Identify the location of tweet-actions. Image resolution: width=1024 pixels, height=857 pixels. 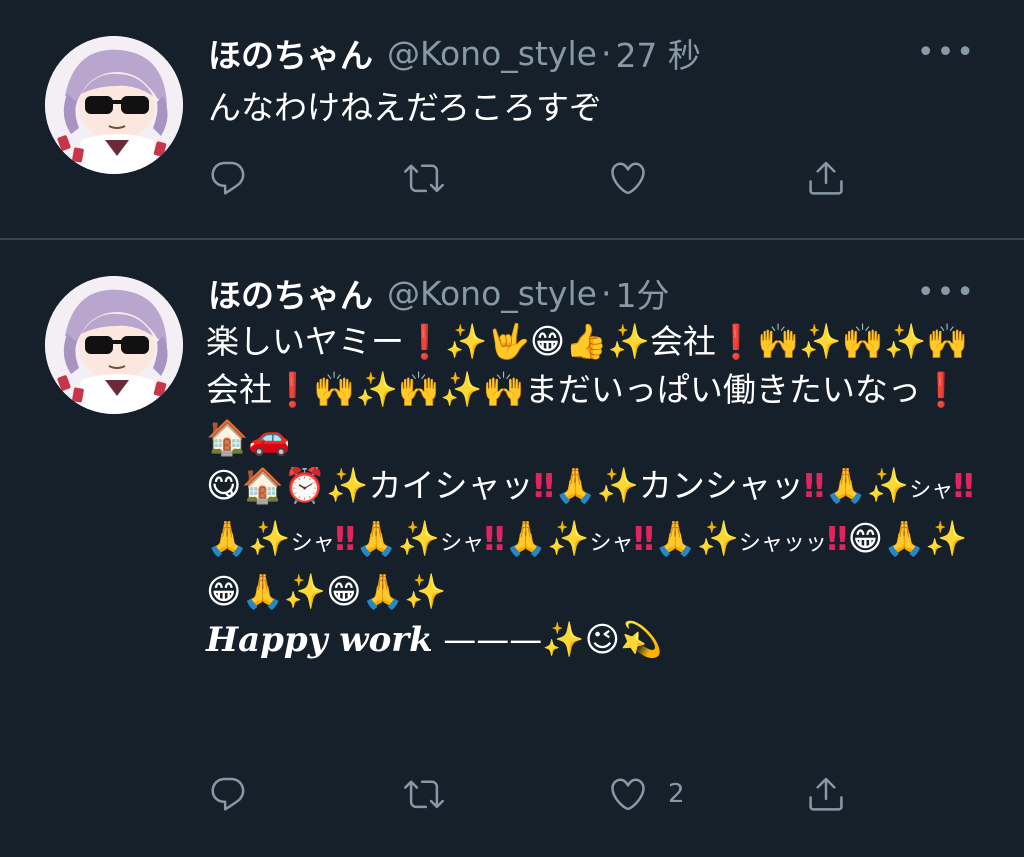
(548, 178).